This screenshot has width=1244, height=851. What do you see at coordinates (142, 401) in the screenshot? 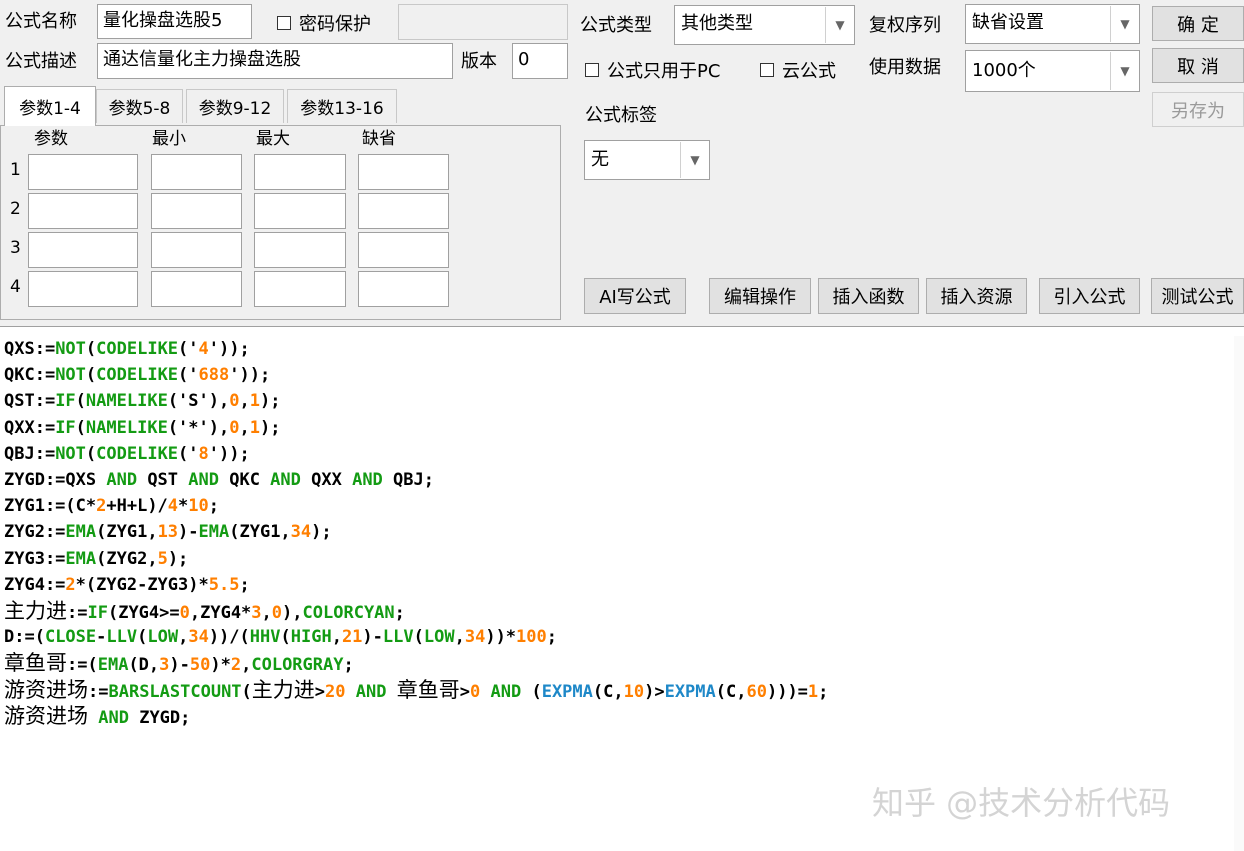
I see `code-line: QST:=IF(NAMELIKE('S'),0,1);` at bounding box center [142, 401].